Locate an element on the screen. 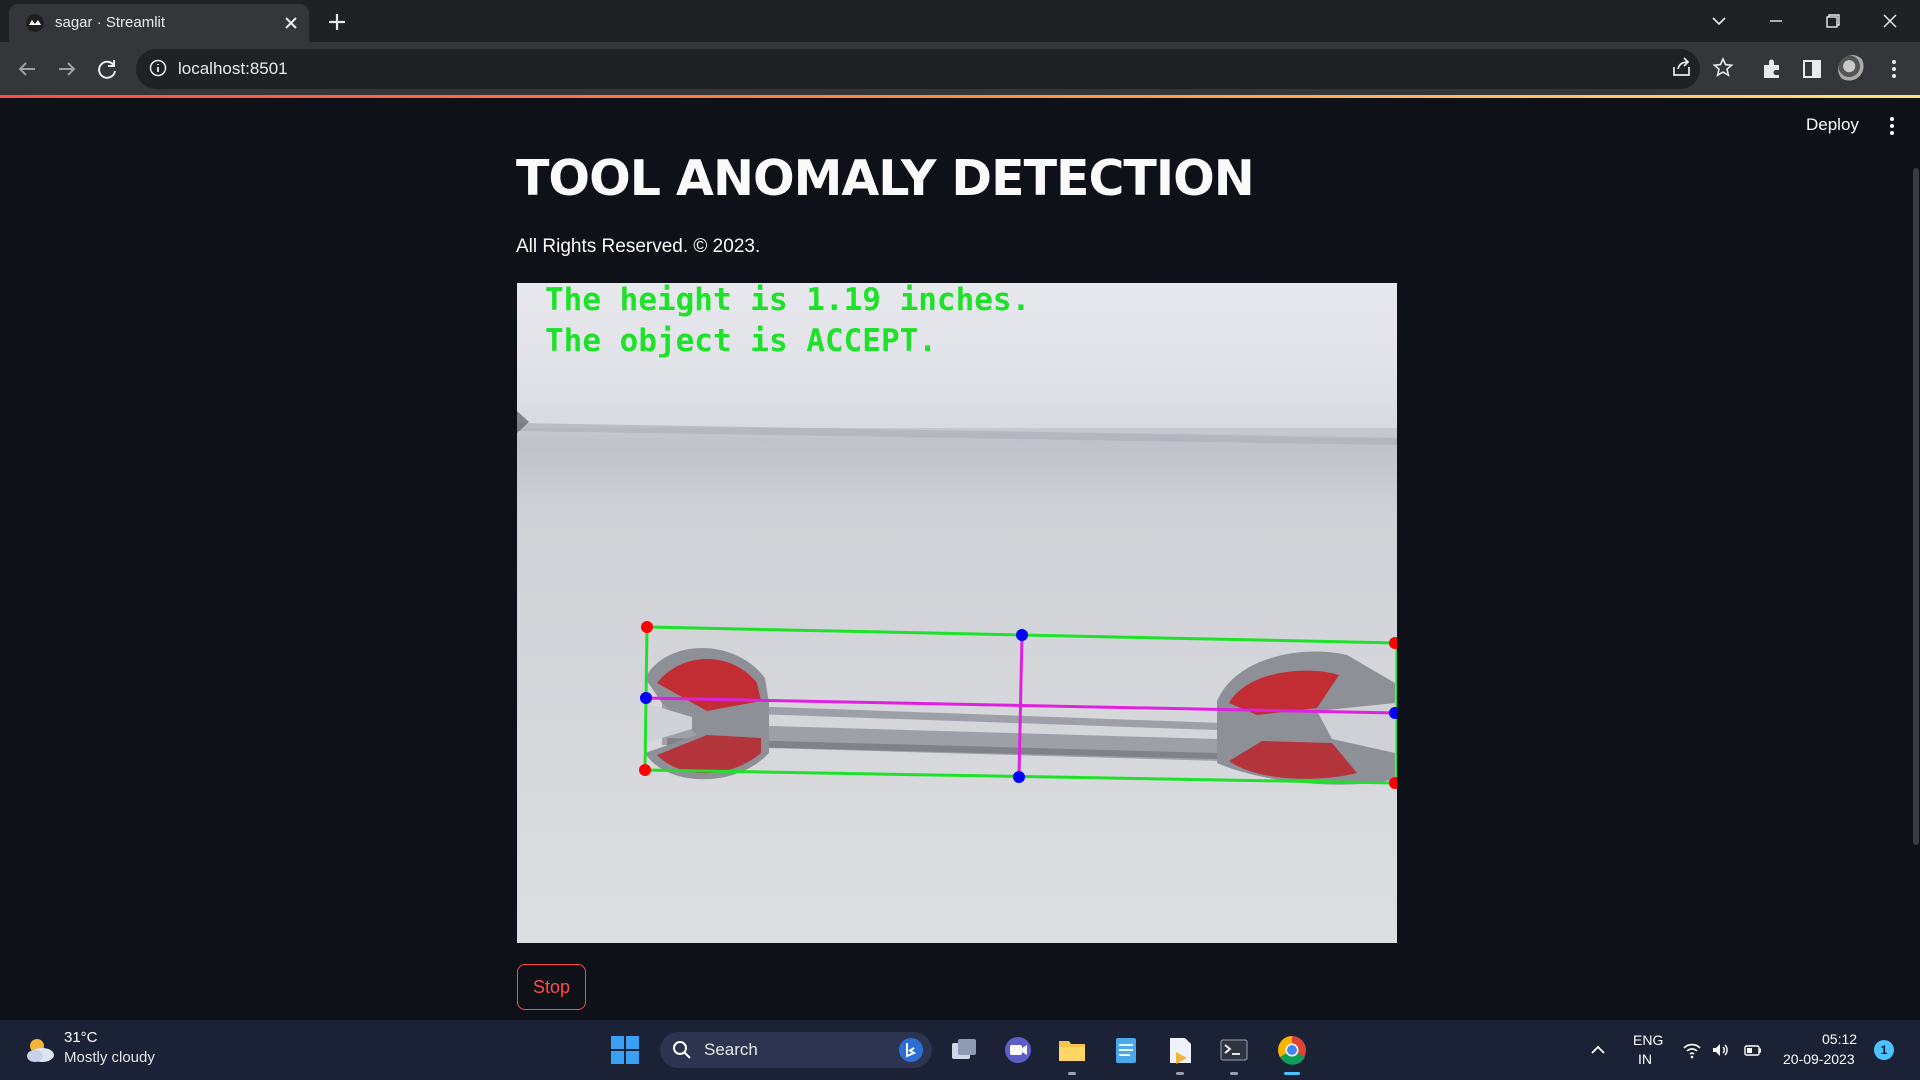  browser-menu-icon is located at coordinates (1894, 69).